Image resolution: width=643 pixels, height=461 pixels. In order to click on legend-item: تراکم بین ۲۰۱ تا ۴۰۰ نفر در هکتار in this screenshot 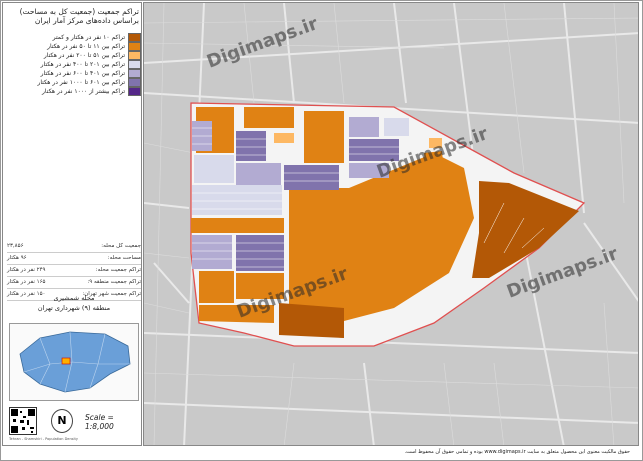, I will do `click(74, 64)`.